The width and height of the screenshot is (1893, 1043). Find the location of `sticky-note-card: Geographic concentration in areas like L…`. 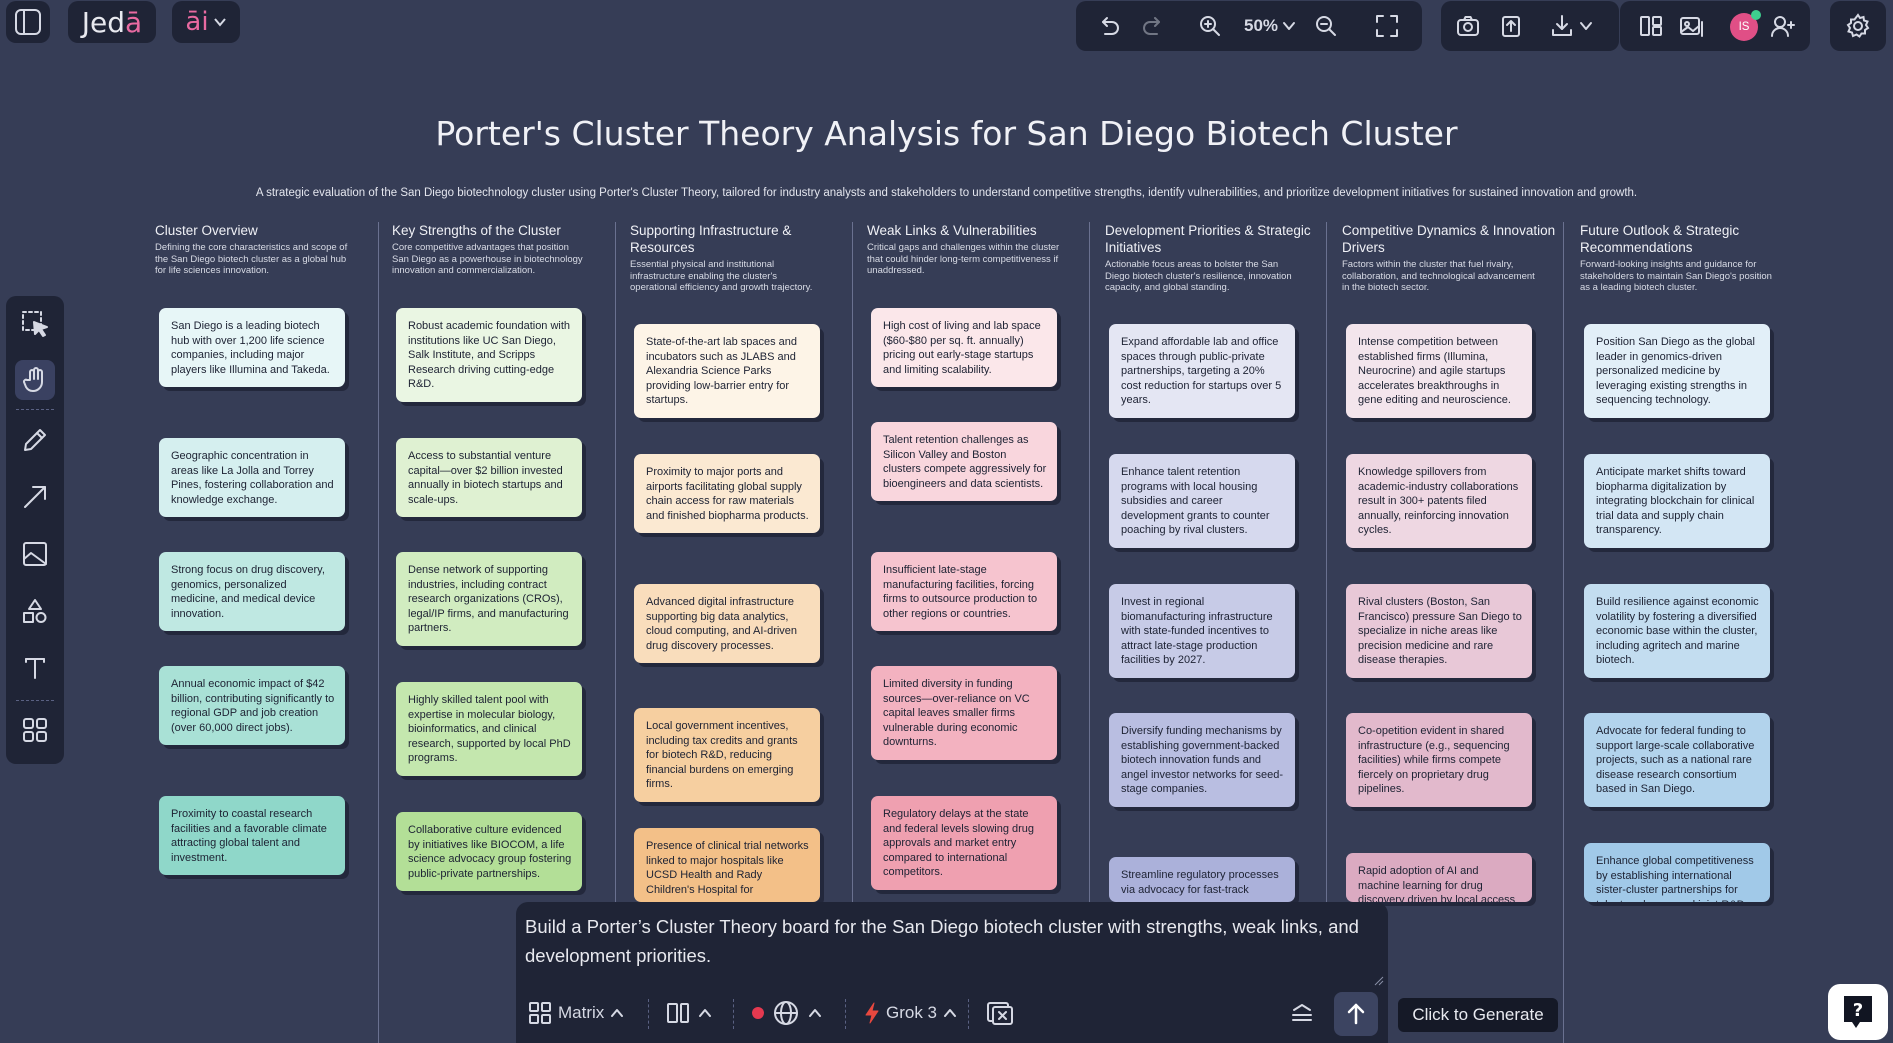

sticky-note-card: Geographic concentration in areas like L… is located at coordinates (252, 478).